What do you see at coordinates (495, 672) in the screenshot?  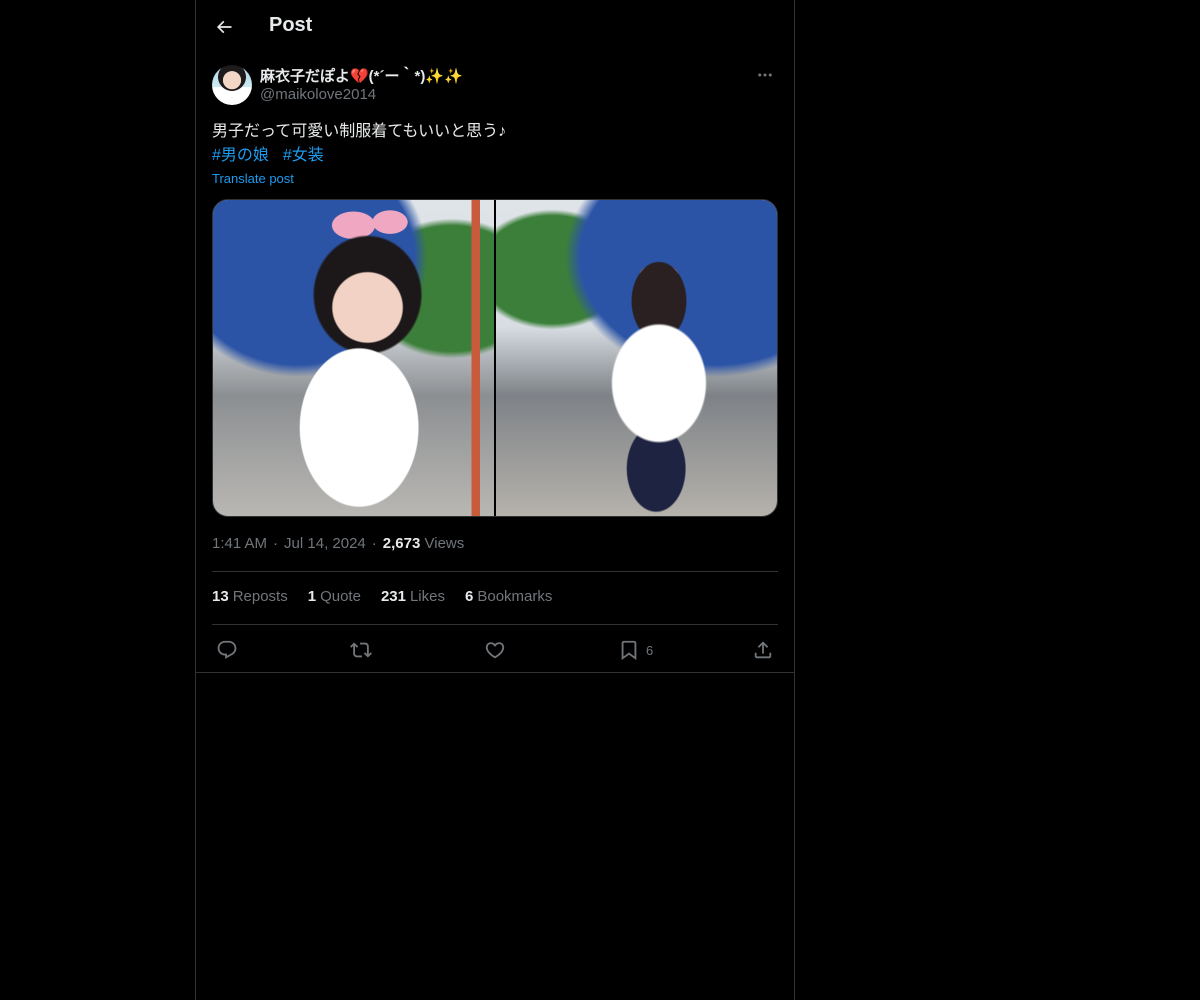 I see `post-bottom-border` at bounding box center [495, 672].